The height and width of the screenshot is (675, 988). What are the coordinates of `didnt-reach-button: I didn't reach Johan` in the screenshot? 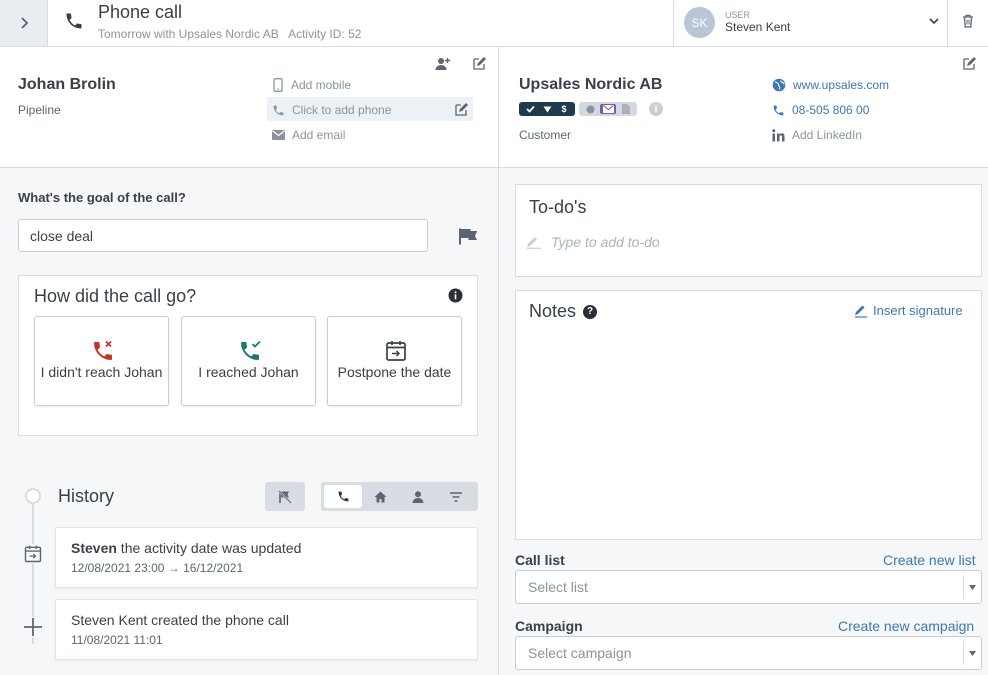 It's located at (101, 361).